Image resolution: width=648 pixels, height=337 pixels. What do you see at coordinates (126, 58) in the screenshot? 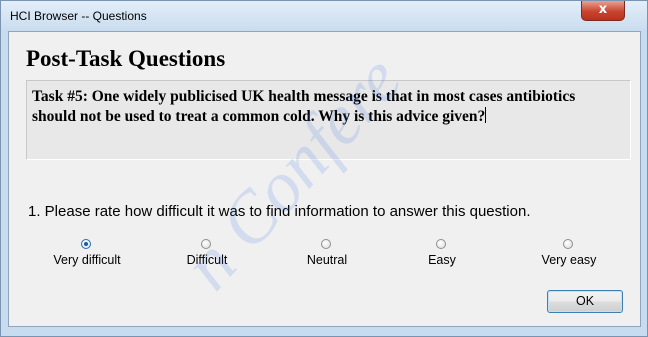
I see `page-title: Post-Task Questions` at bounding box center [126, 58].